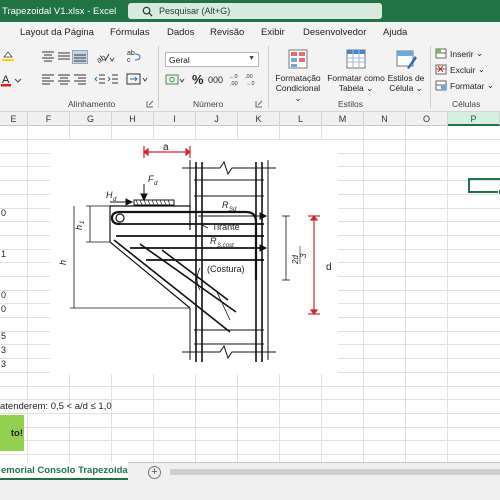 This screenshot has height=500, width=500. I want to click on align-right-button, so click(80, 79).